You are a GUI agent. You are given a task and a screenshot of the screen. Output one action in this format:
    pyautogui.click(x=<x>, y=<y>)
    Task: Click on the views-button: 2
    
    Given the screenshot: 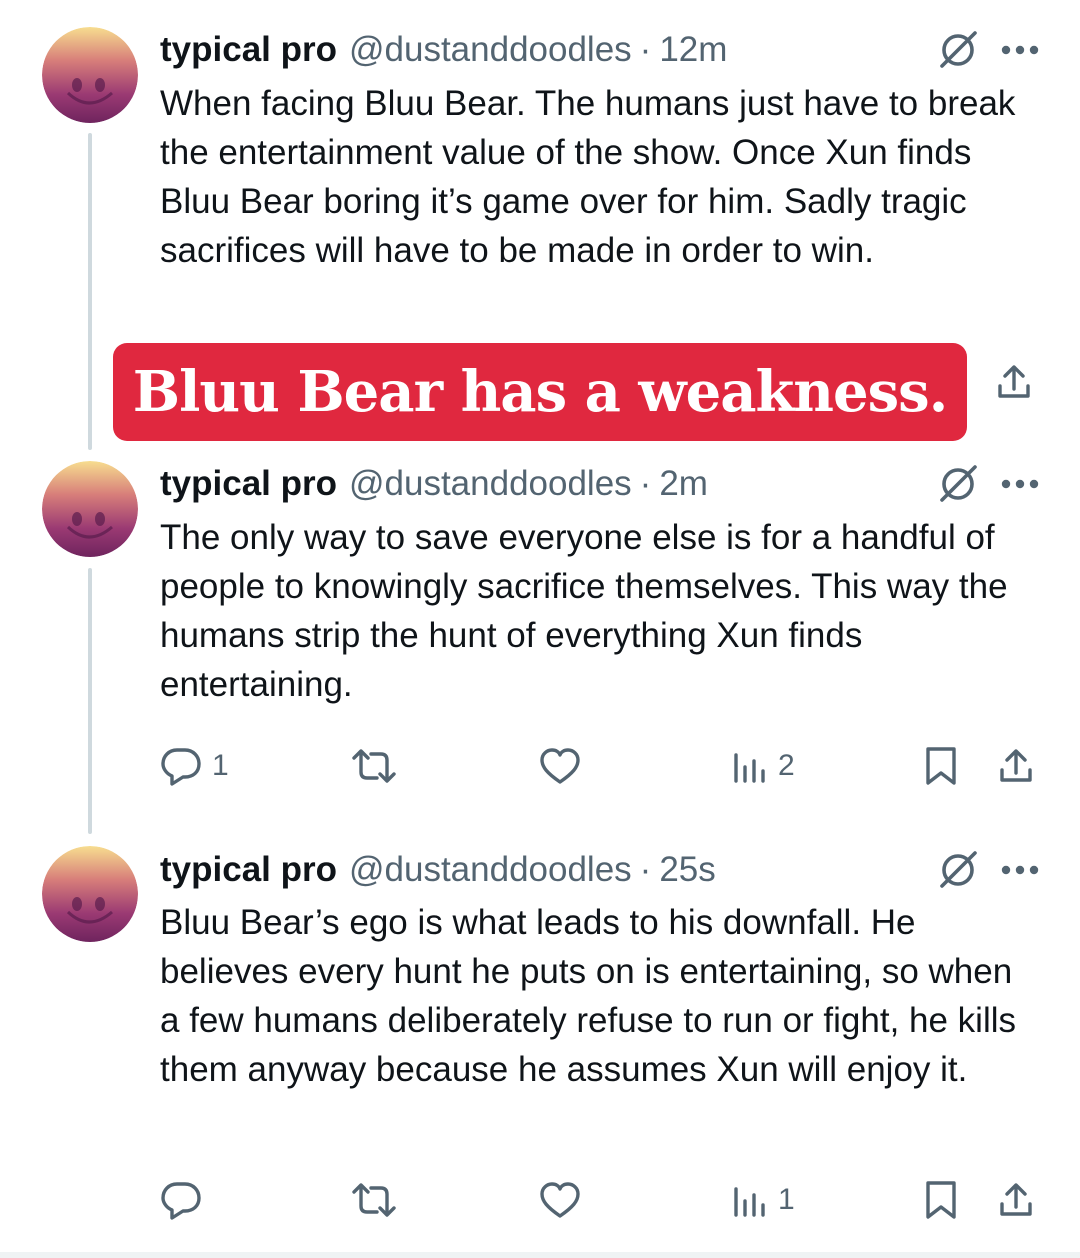 What is the action you would take?
    pyautogui.click(x=763, y=766)
    